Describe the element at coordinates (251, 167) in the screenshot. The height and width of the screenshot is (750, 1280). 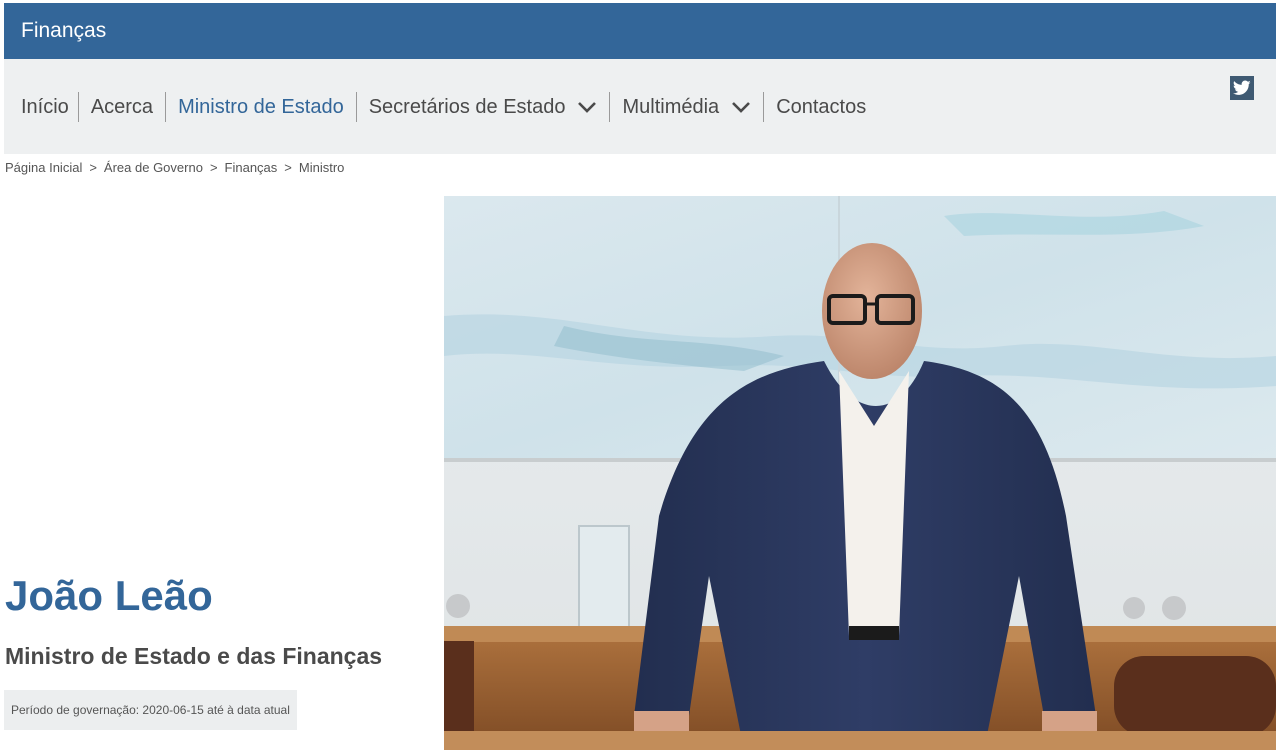
I see `breadcrumb-item-financas: Finanças` at that location.